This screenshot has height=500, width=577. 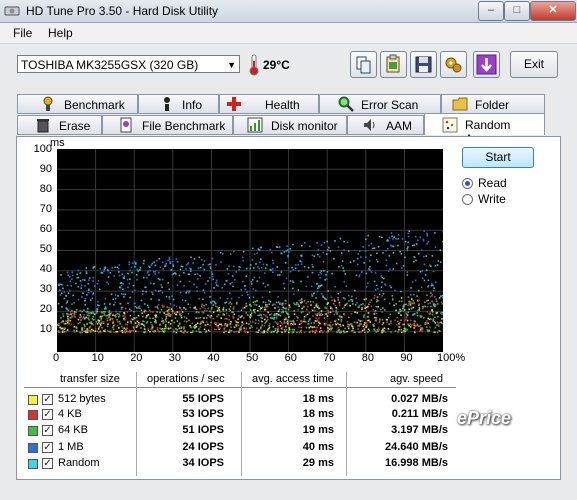 What do you see at coordinates (290, 125) in the screenshot?
I see `tab-disk-monitor: Disk monitor` at bounding box center [290, 125].